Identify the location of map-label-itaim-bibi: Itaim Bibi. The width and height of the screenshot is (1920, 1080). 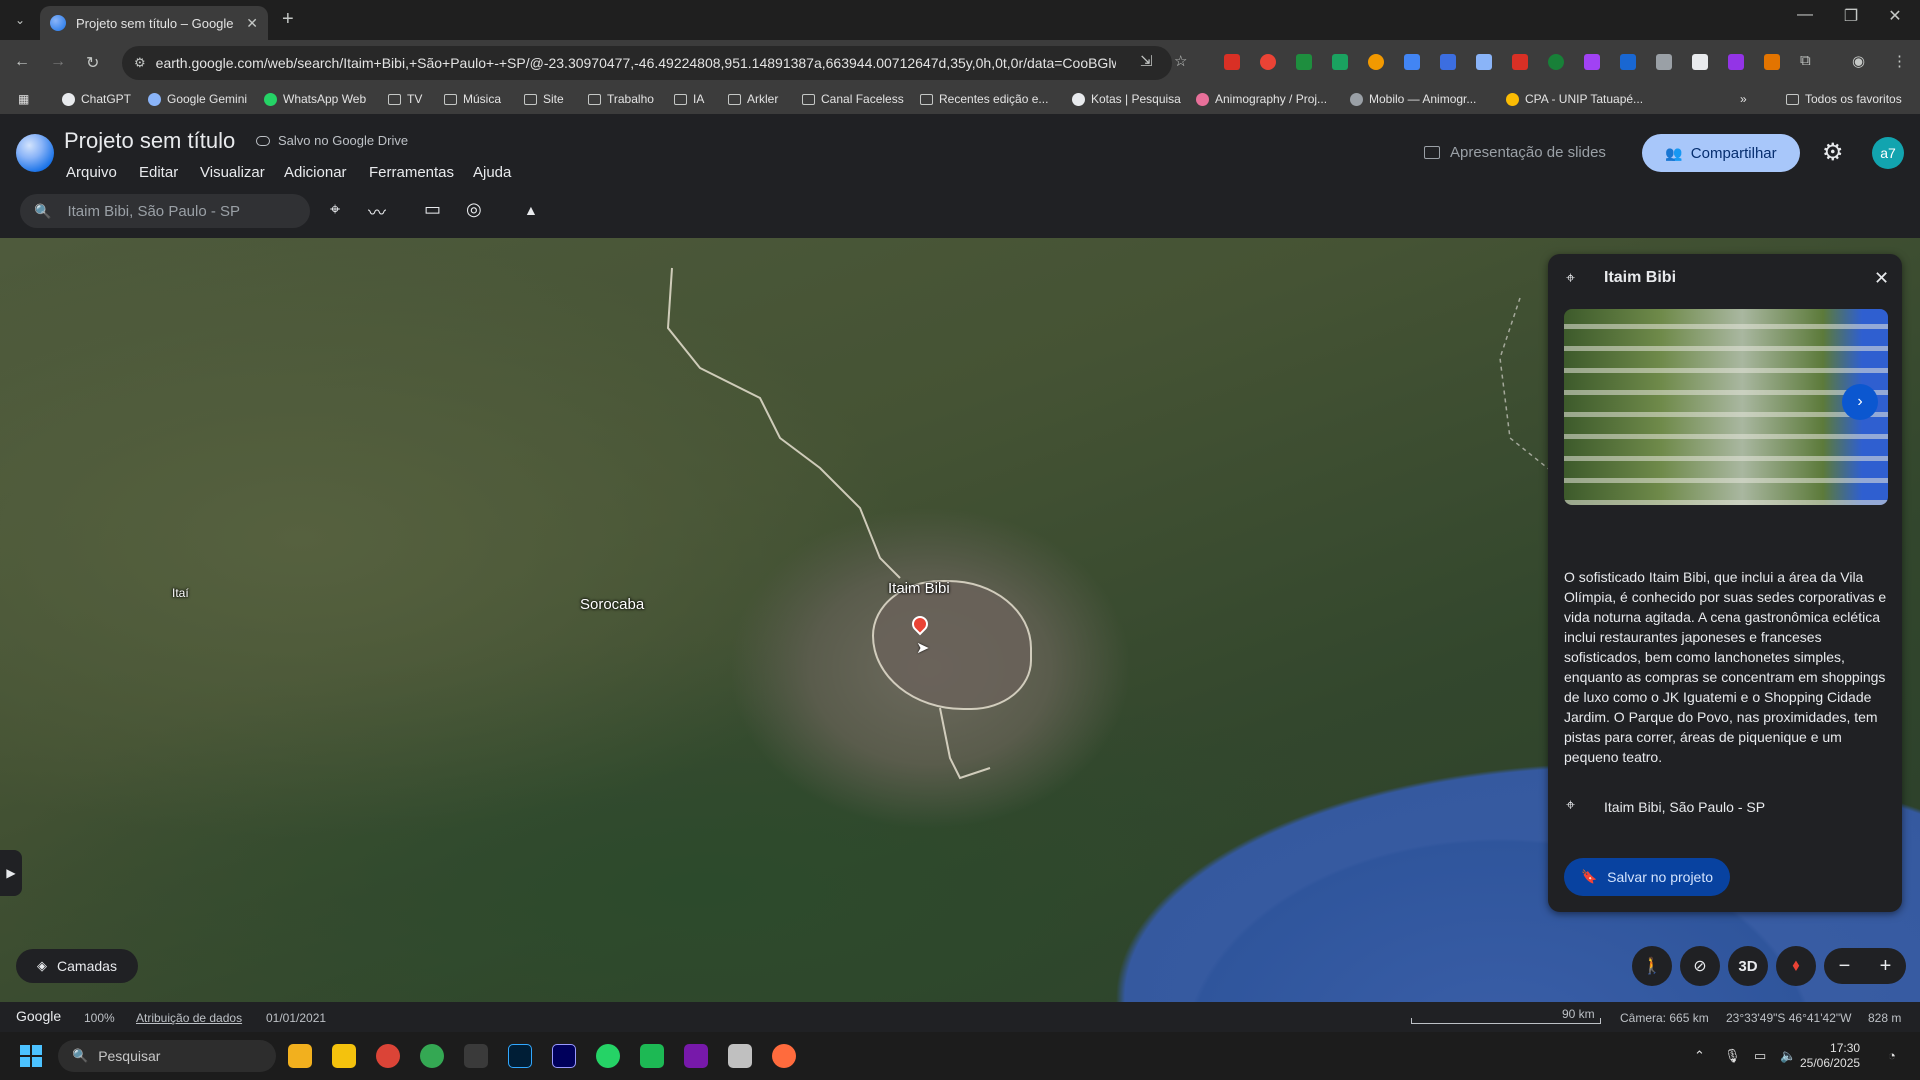
(919, 588).